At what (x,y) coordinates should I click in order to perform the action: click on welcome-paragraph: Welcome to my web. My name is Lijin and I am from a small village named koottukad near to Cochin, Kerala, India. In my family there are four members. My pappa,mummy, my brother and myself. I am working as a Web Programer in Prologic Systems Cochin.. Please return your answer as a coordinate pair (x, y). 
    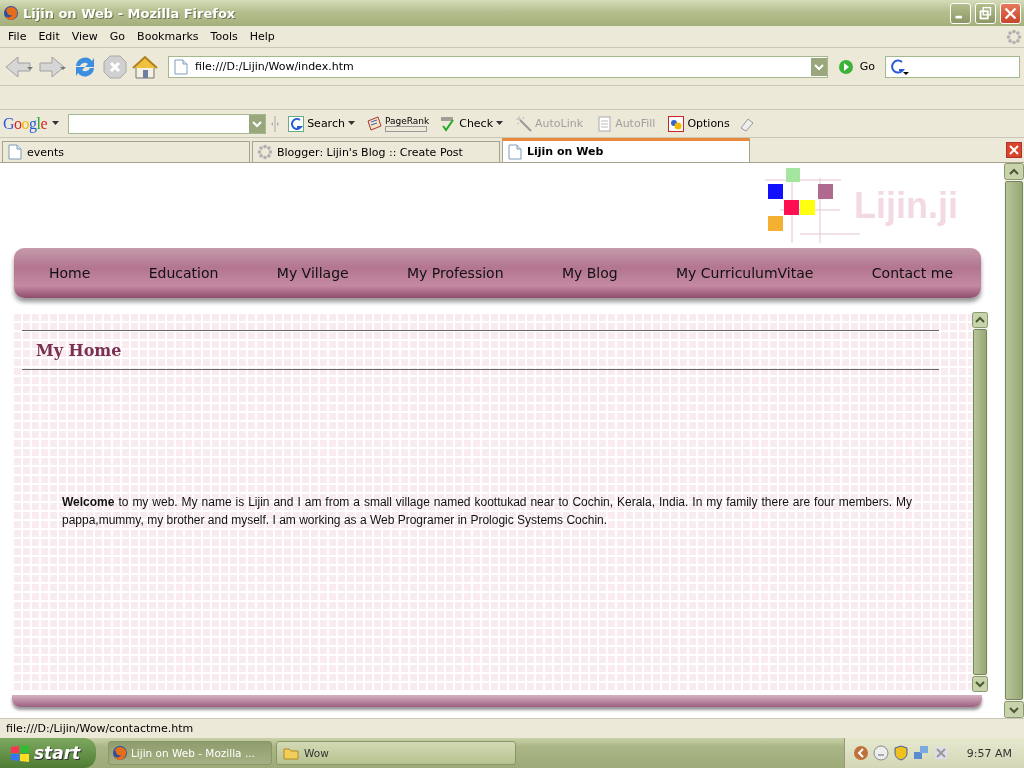
    Looking at the image, I should click on (487, 511).